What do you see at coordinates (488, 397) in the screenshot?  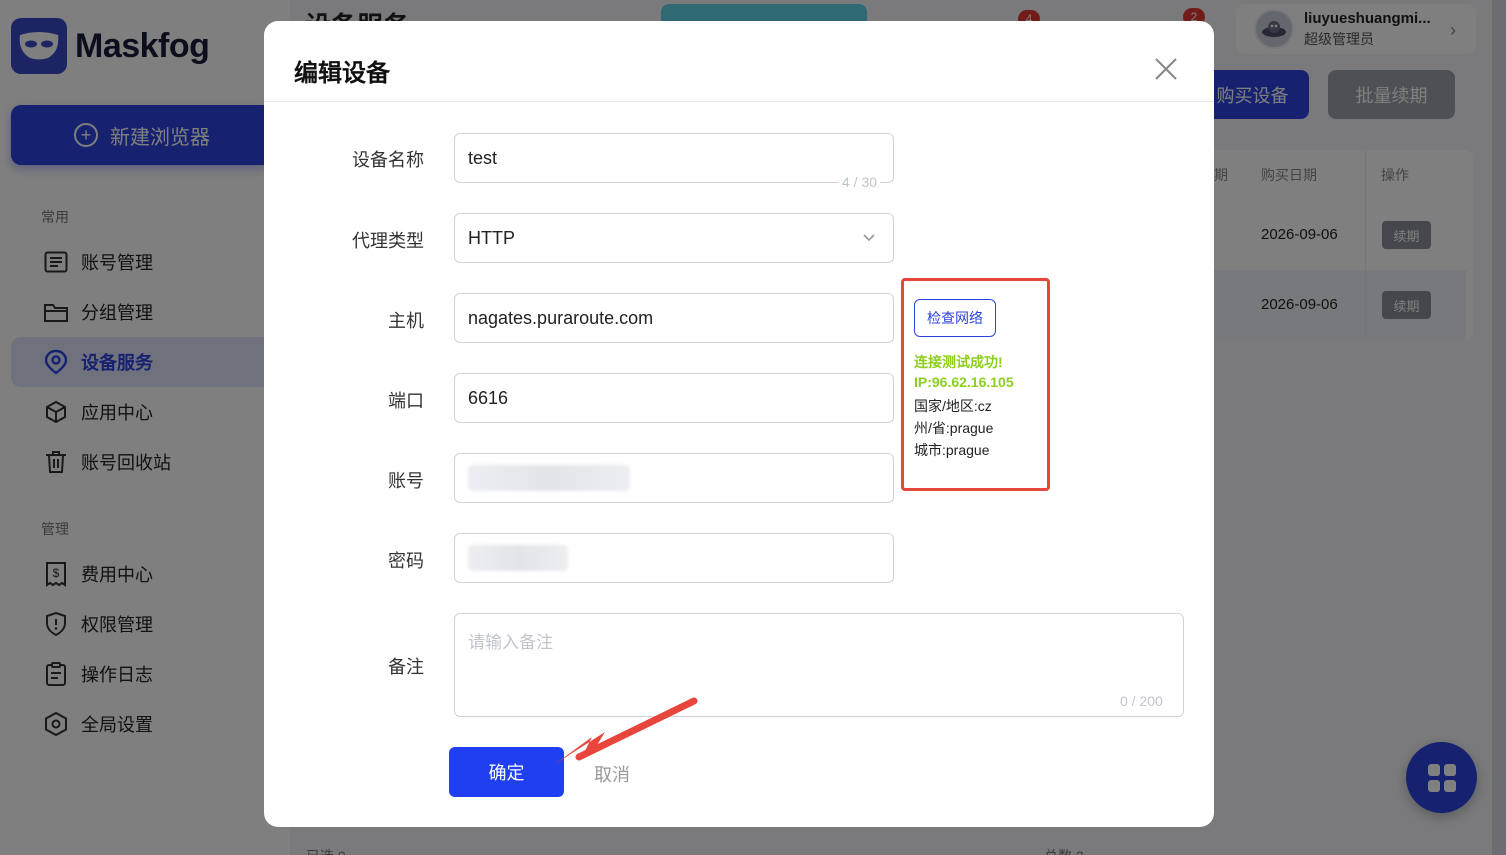 I see `port-value: 6616` at bounding box center [488, 397].